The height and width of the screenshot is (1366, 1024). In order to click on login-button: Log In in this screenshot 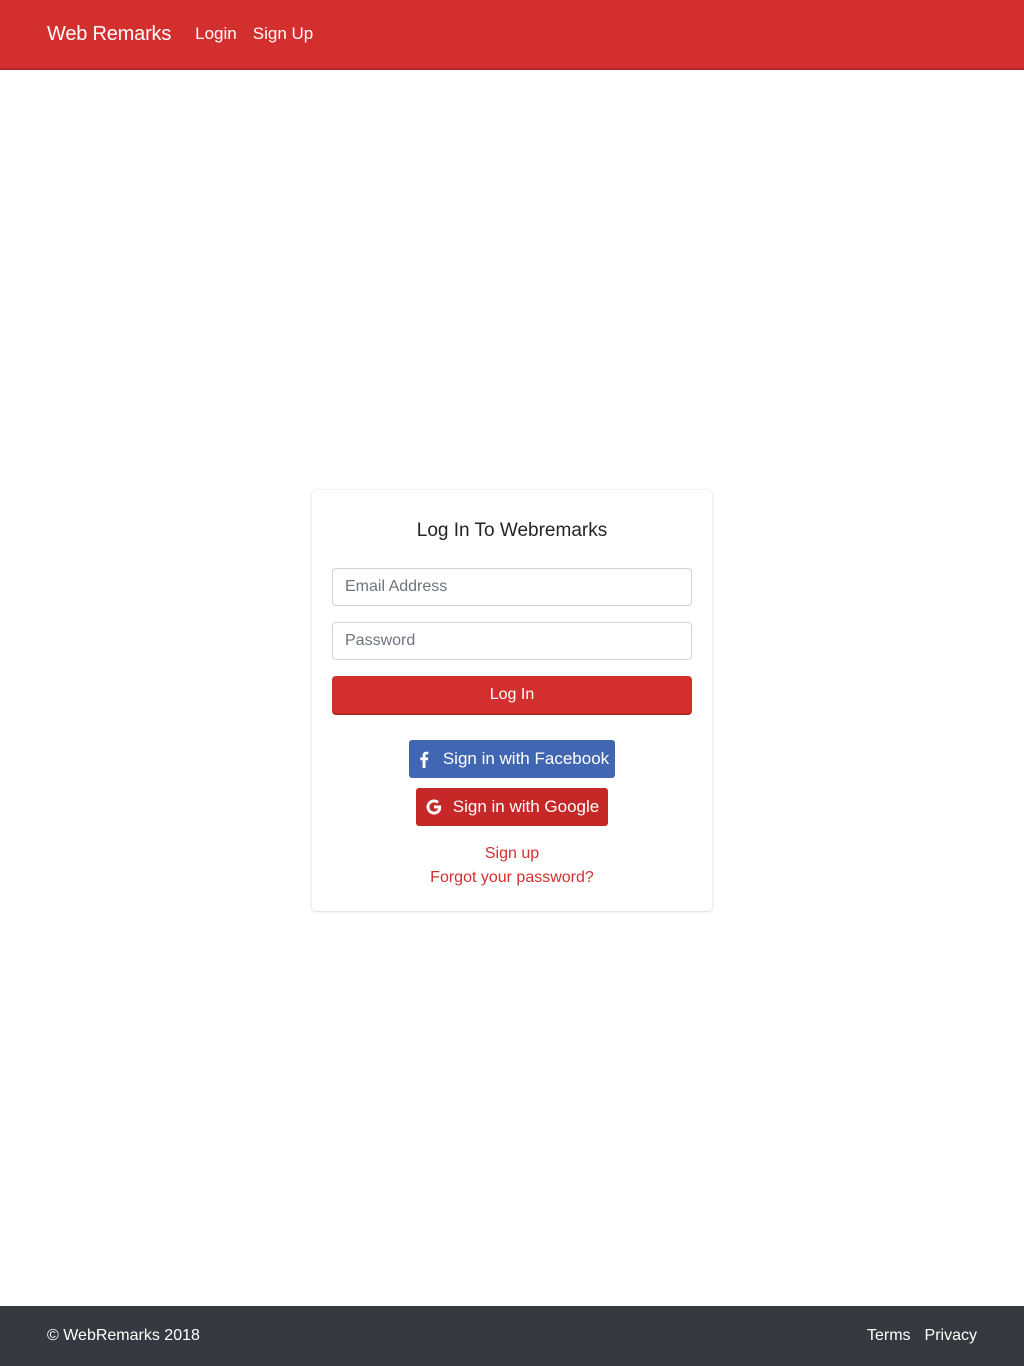, I will do `click(512, 695)`.